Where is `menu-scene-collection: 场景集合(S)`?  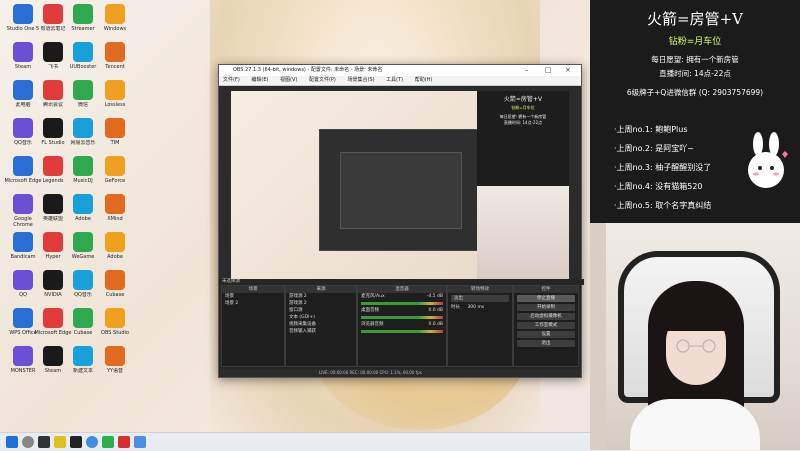
menu-scene-collection: 场景集合(S) is located at coordinates (360, 80).